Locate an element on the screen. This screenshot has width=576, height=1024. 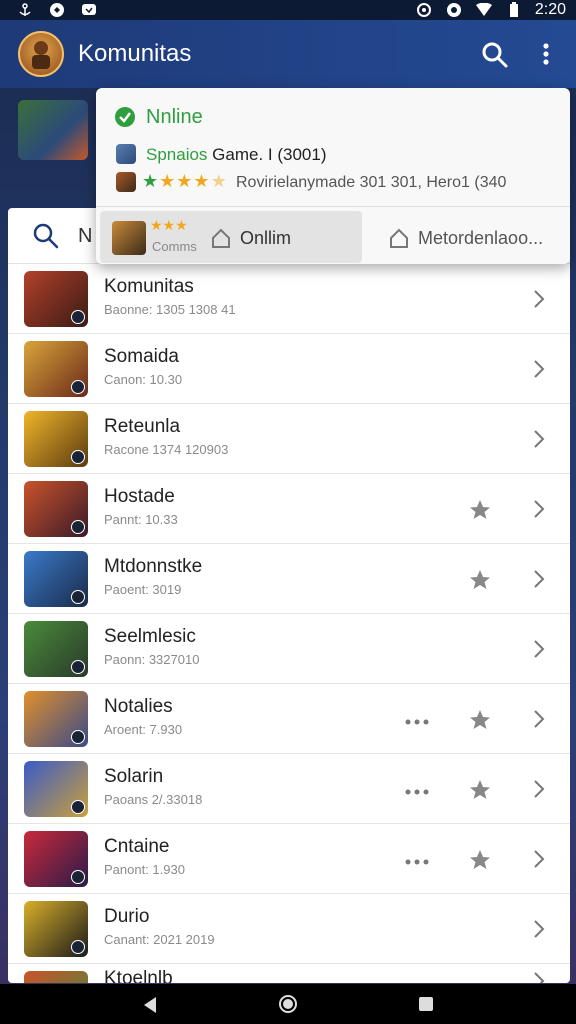
item-name: Durio is located at coordinates (127, 916).